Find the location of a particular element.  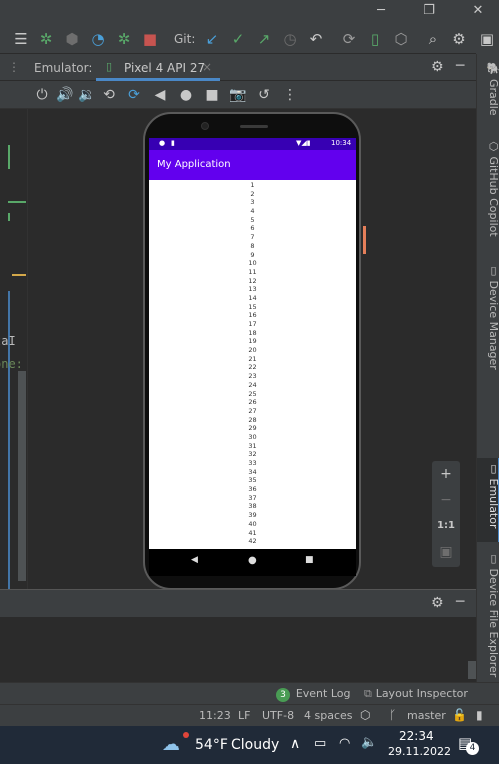

volume-down-icon: 🔉 is located at coordinates (87, 95).